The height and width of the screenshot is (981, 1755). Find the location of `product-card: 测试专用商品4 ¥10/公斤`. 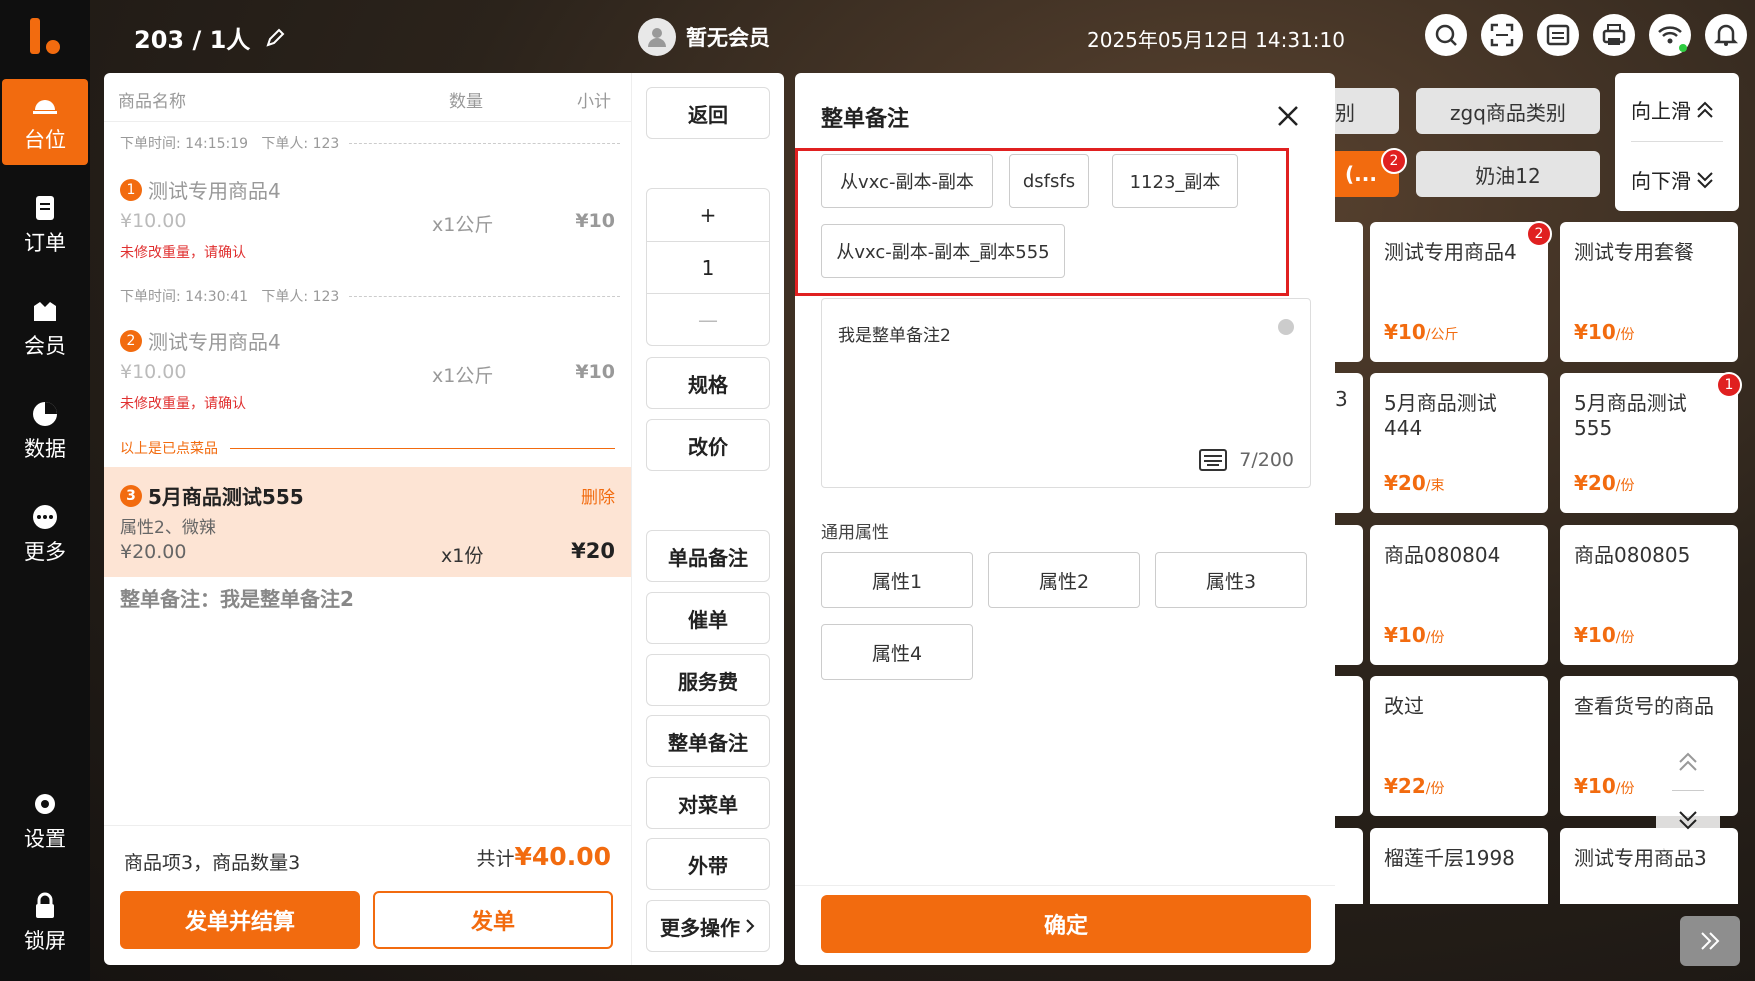

product-card: 测试专用商品4 ¥10/公斤 is located at coordinates (1459, 292).